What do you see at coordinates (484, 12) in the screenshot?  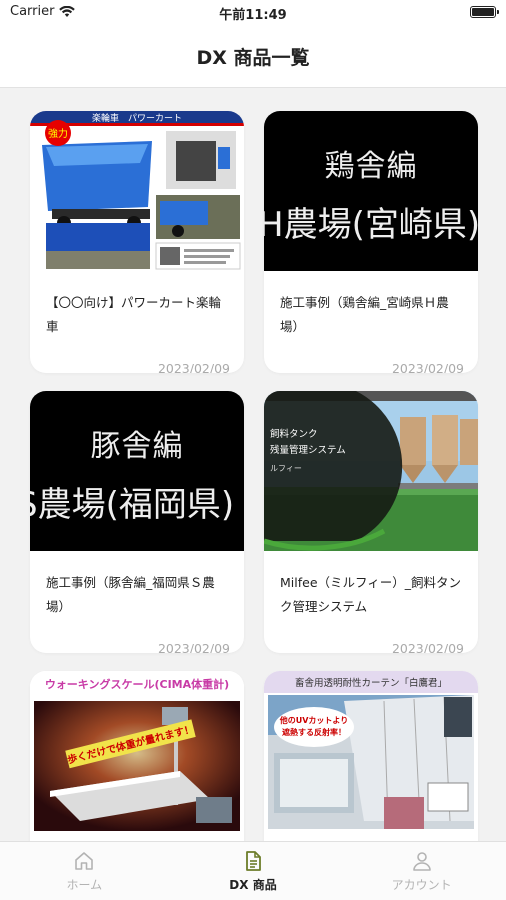 I see `battery-icon` at bounding box center [484, 12].